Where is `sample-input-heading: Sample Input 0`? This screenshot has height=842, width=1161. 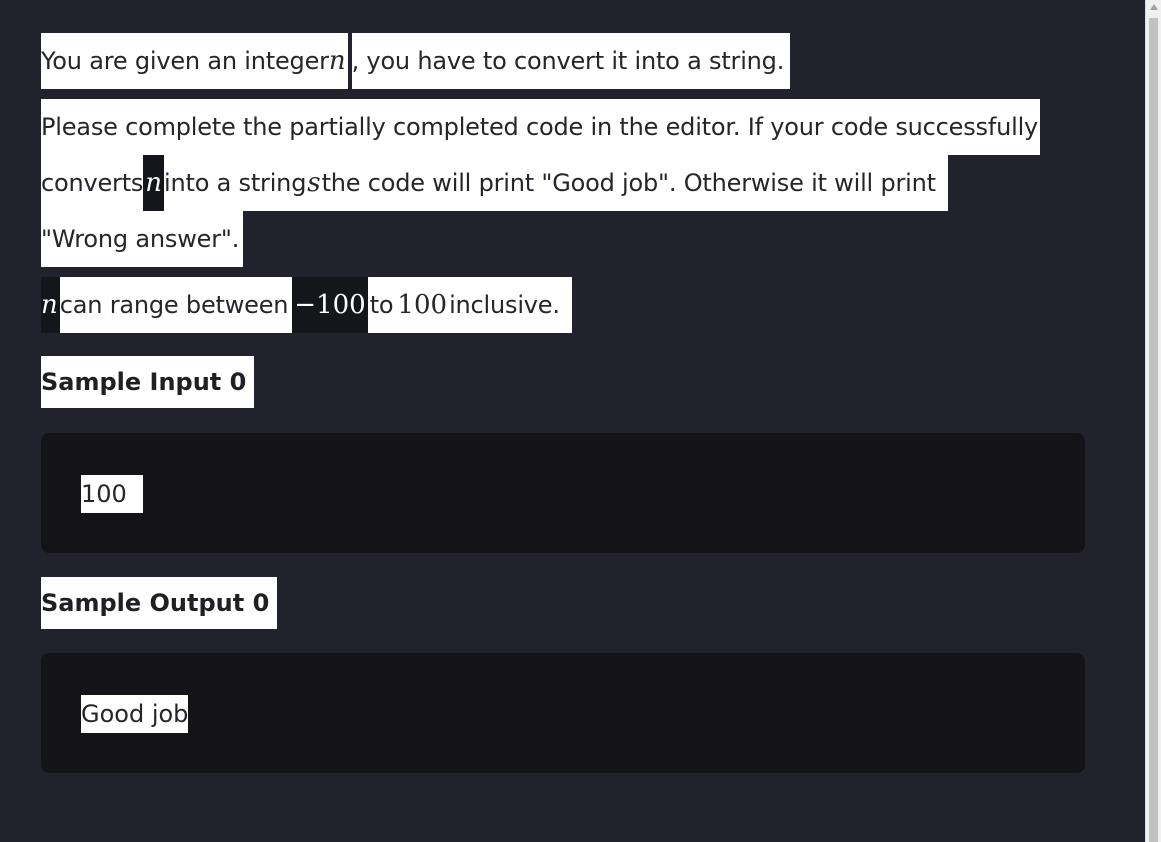 sample-input-heading: Sample Input 0 is located at coordinates (148, 382).